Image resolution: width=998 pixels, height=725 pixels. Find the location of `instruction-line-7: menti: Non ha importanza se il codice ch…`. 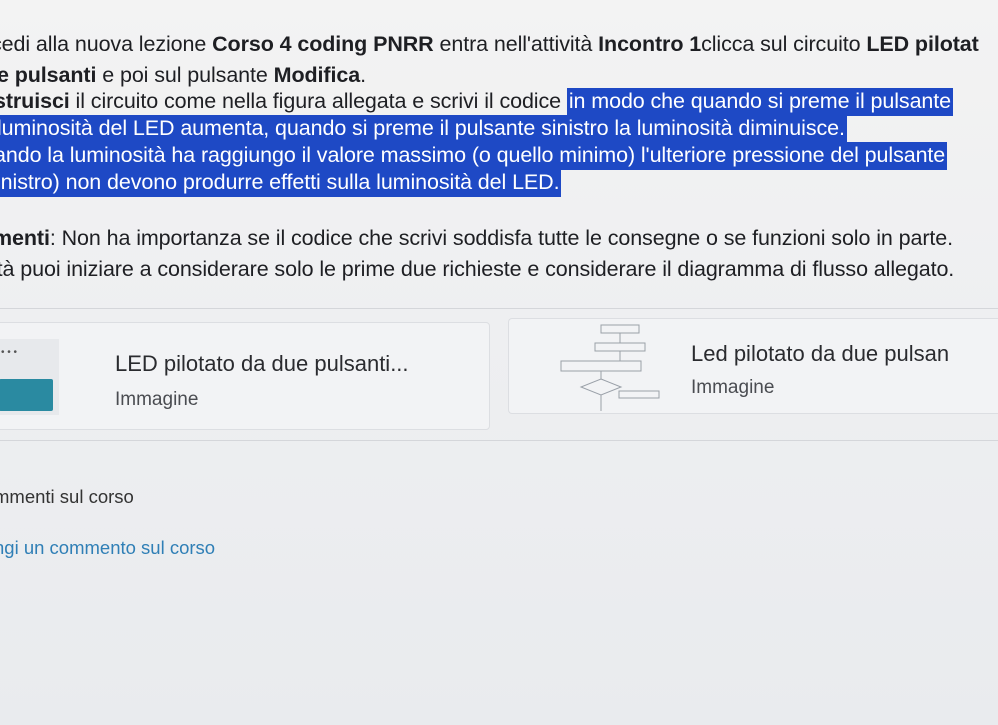

instruction-line-7: menti: Non ha importanza se il codice ch… is located at coordinates (476, 238).